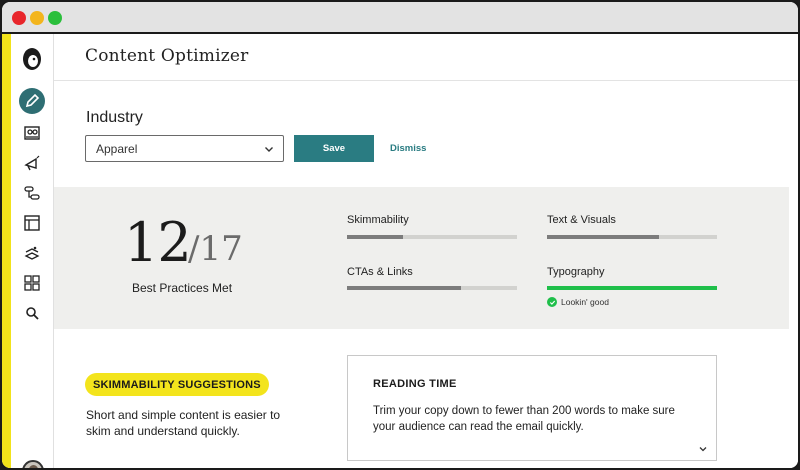 This screenshot has width=800, height=470. I want to click on progress-bar-ctas-links, so click(432, 288).